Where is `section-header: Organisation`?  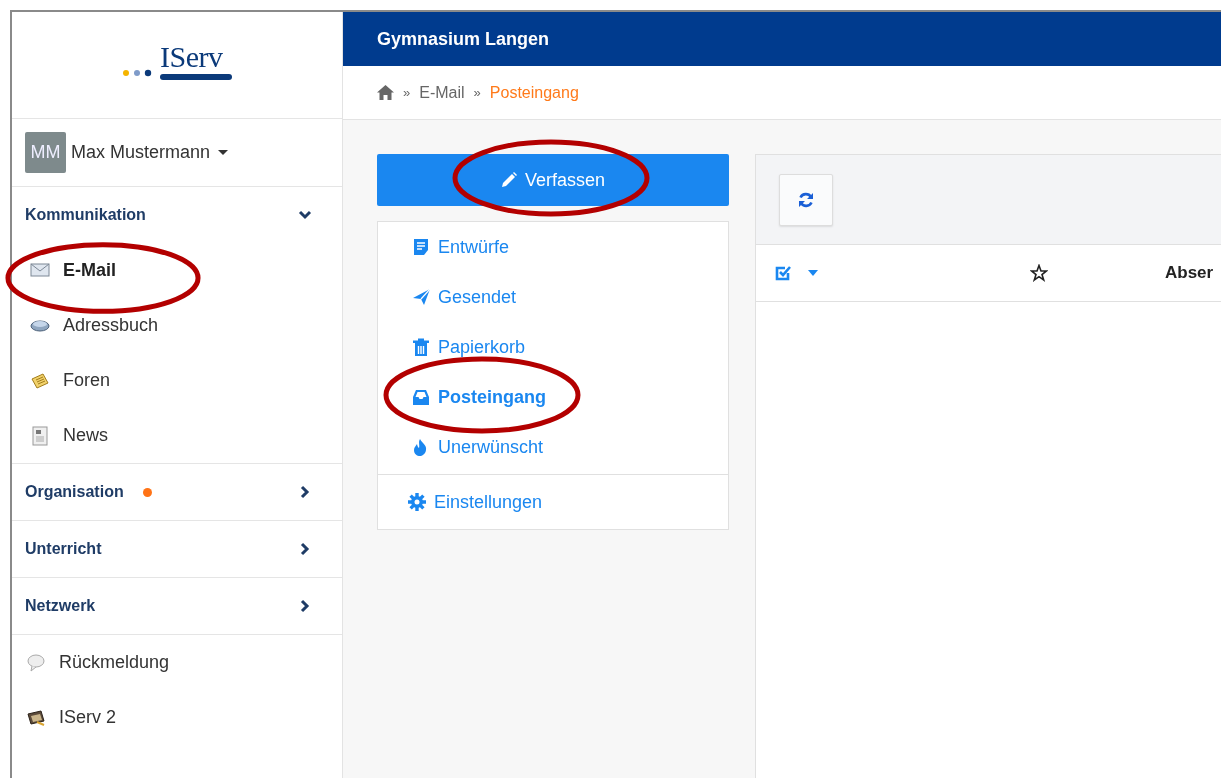 section-header: Organisation is located at coordinates (177, 492).